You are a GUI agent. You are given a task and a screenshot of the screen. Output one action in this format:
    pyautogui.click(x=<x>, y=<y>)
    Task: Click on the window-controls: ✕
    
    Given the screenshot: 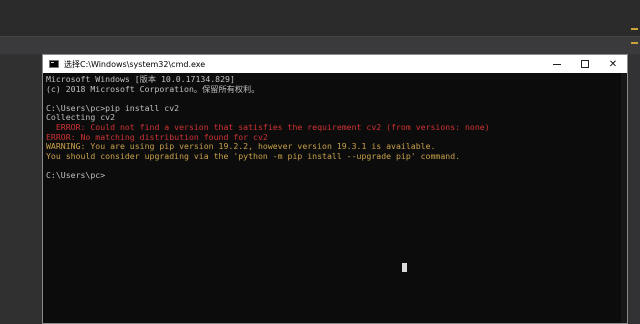 What is the action you would take?
    pyautogui.click(x=585, y=64)
    